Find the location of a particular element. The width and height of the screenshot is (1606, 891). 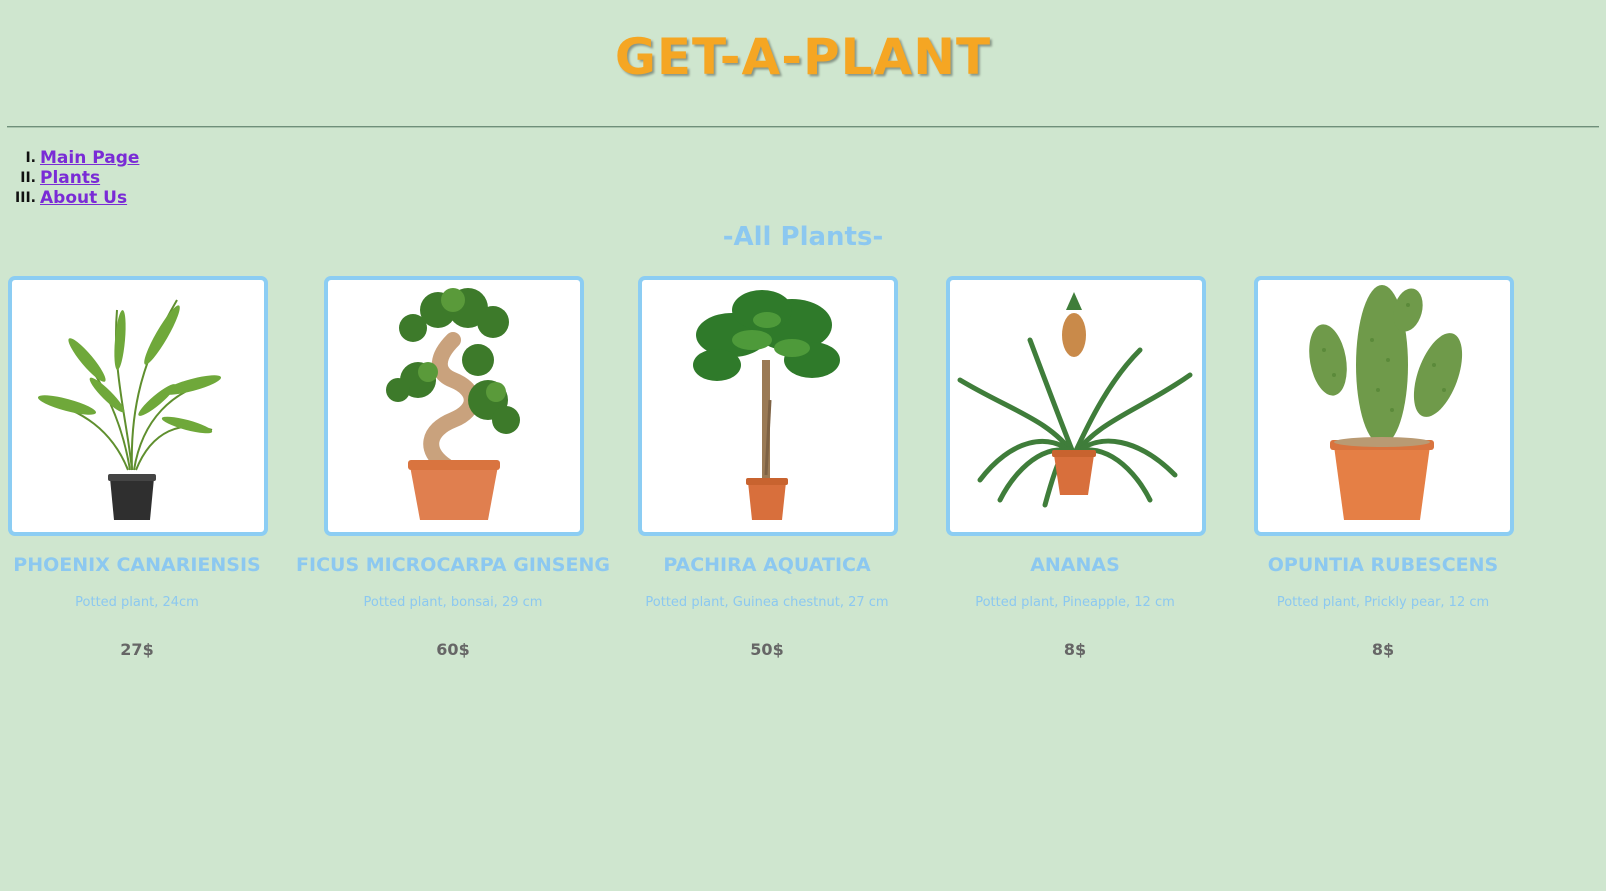

money-tree-plant-image is located at coordinates (766, 405).